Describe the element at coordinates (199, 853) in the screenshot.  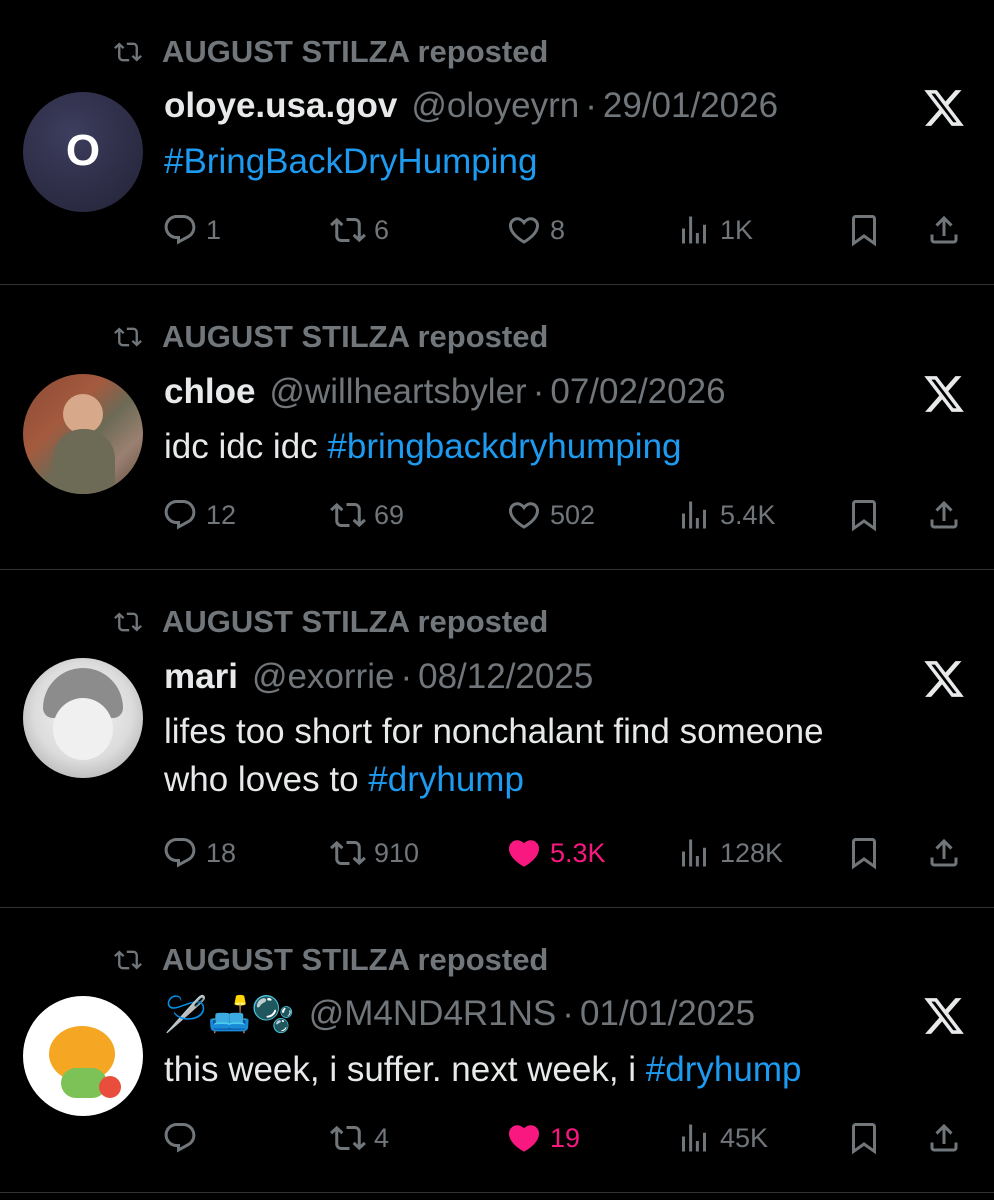
I see `reply-button: 18` at that location.